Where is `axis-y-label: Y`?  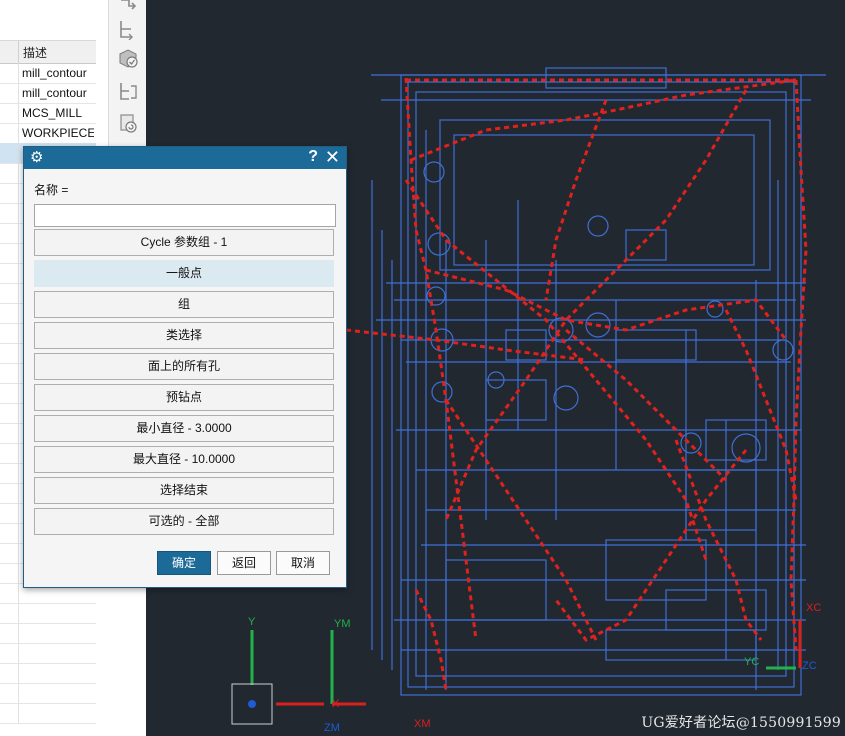
axis-y-label: Y is located at coordinates (252, 622).